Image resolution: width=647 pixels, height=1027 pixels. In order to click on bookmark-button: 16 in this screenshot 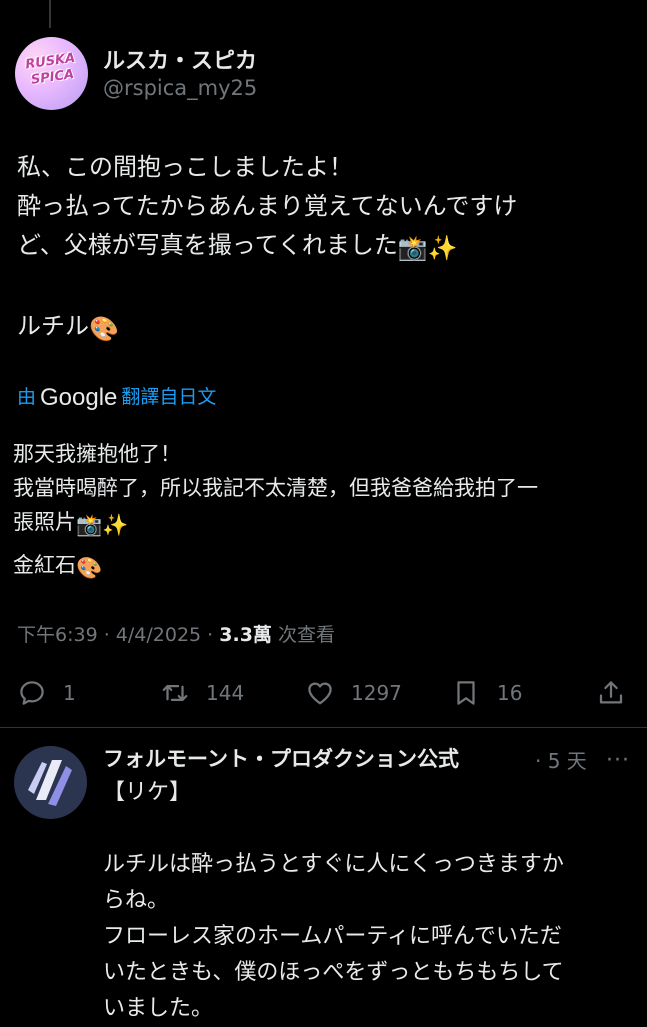, I will do `click(486, 693)`.